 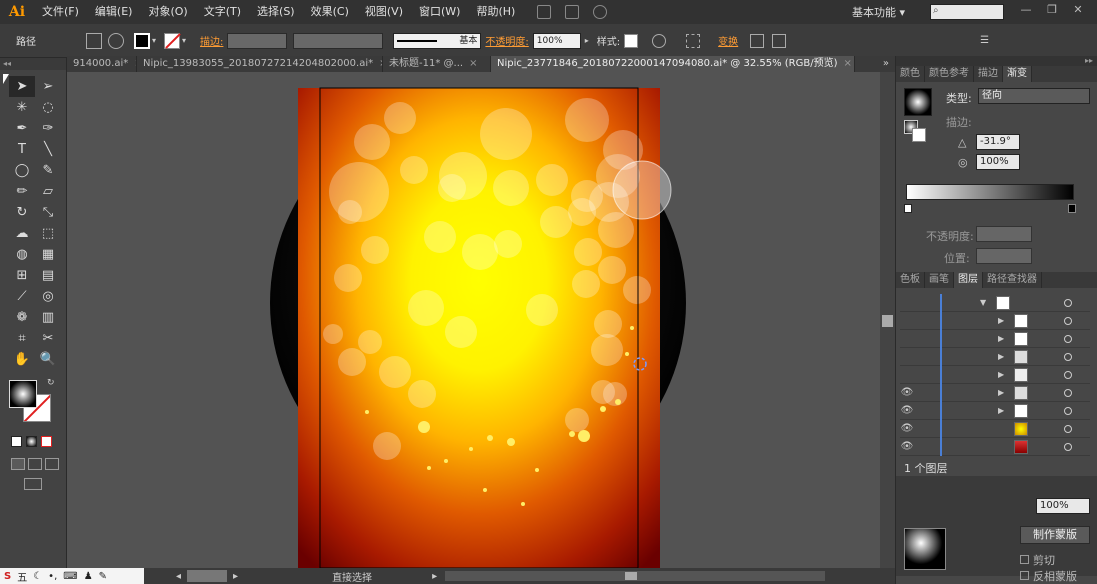 What do you see at coordinates (22, 233) in the screenshot?
I see `warp-tool-icon: ☁` at bounding box center [22, 233].